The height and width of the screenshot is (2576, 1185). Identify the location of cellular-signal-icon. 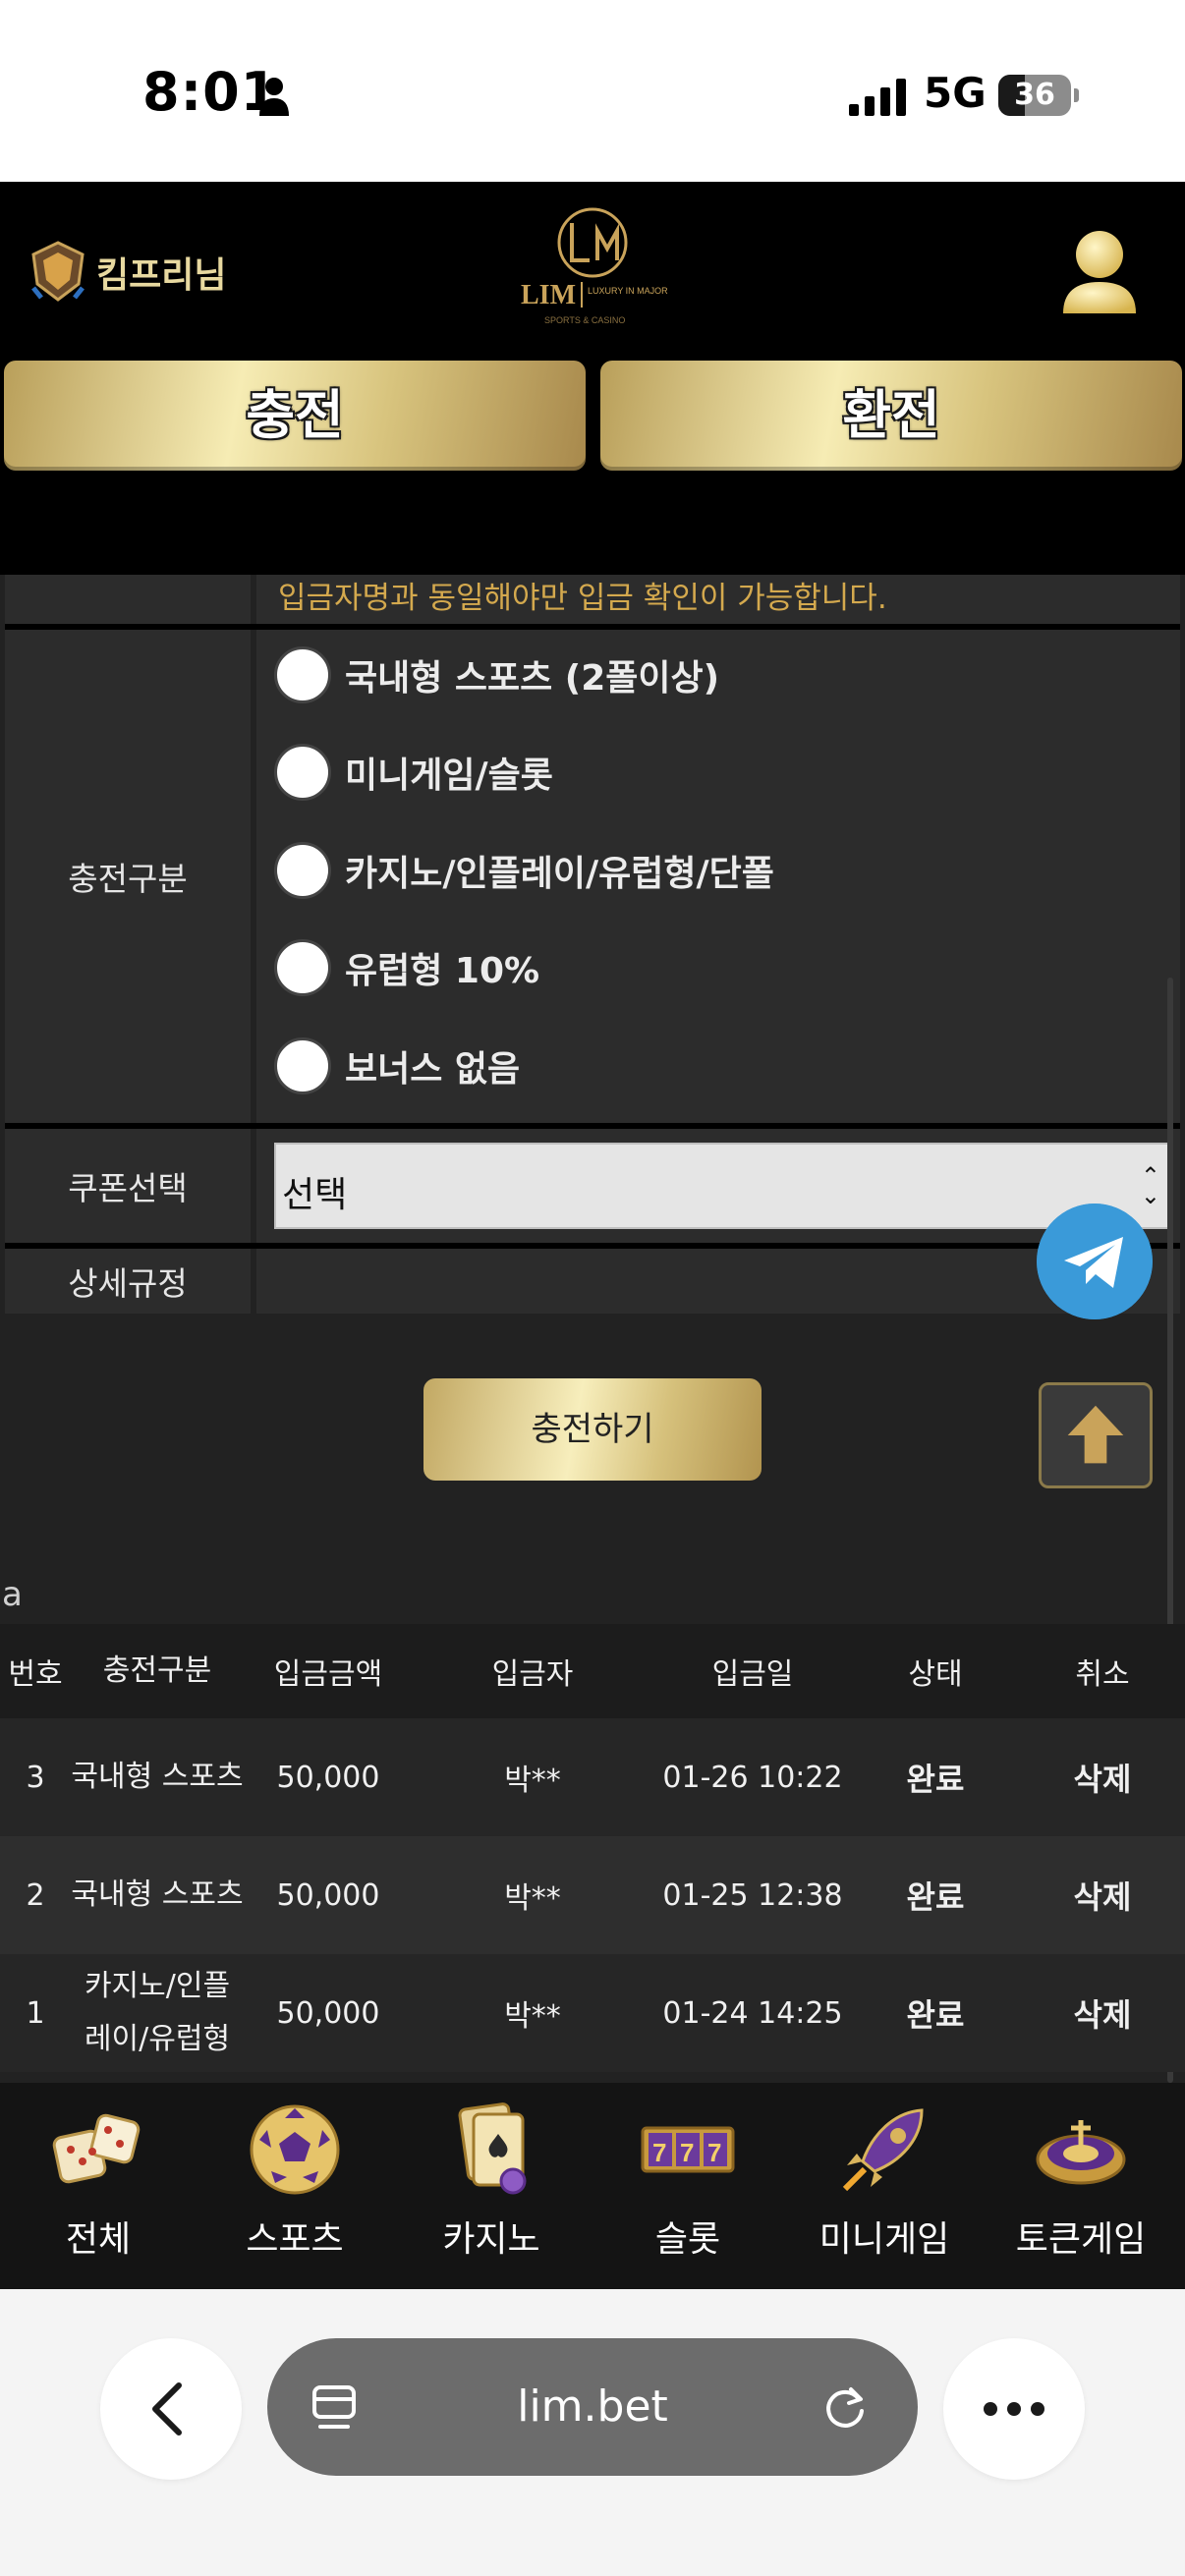
(878, 97).